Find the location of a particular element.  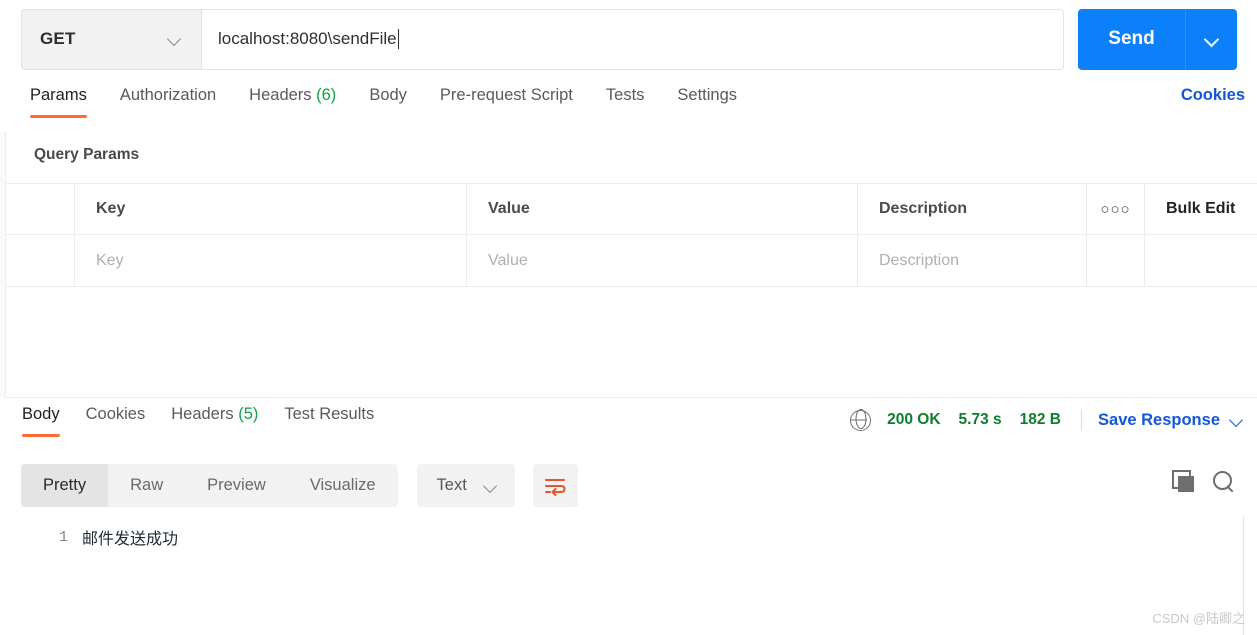

globe-icon is located at coordinates (861, 420).